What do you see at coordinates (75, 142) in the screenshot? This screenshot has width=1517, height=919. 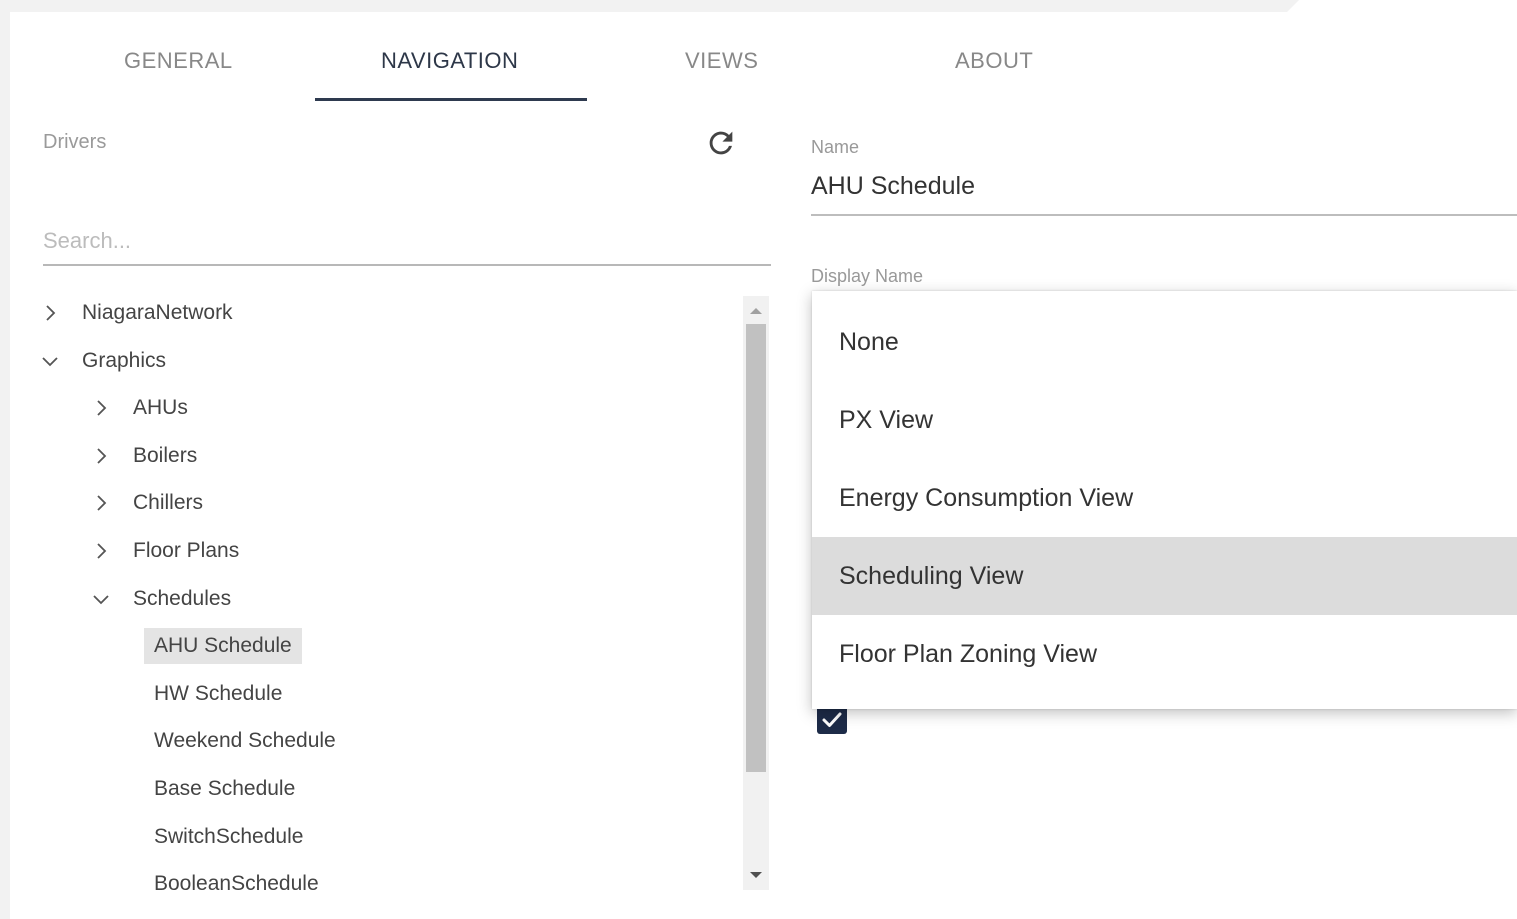 I see `drivers-label: Drivers` at bounding box center [75, 142].